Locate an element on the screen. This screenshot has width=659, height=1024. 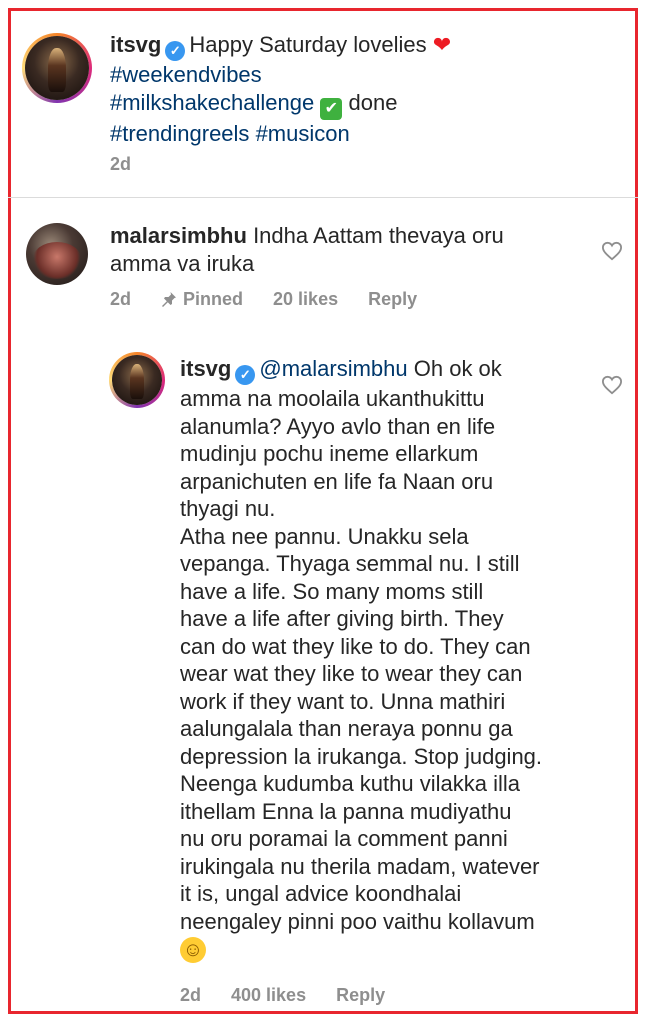
reply-likes: 400 likes is located at coordinates (268, 995).